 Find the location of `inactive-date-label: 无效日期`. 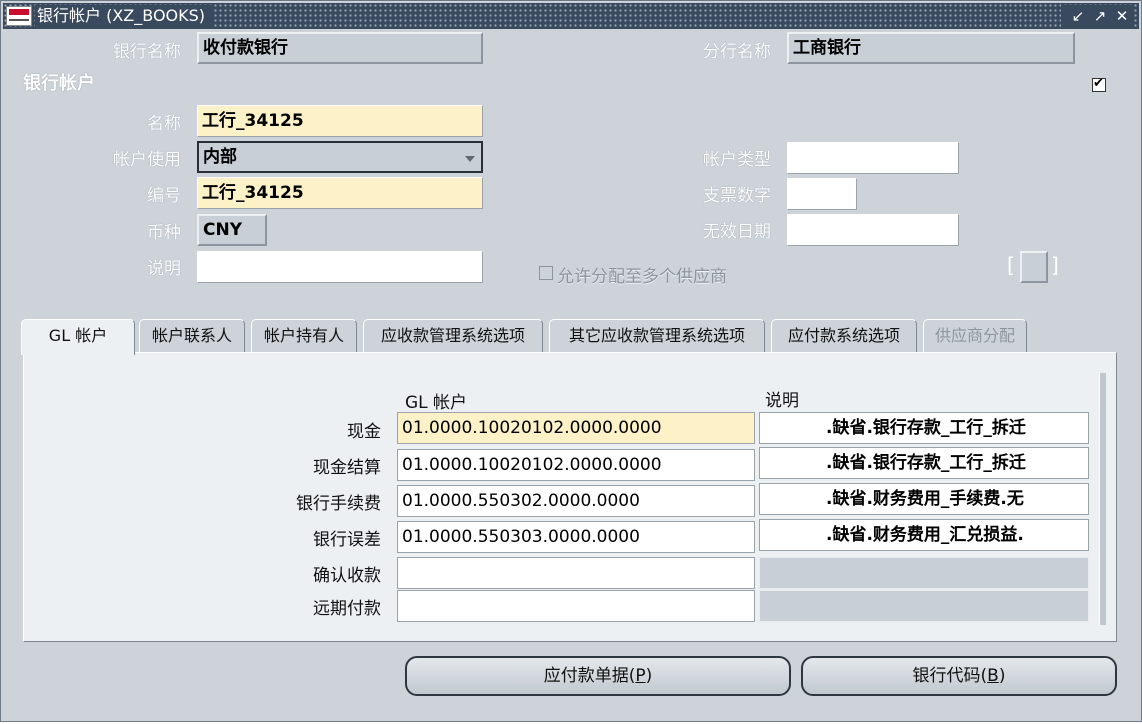

inactive-date-label: 无效日期 is located at coordinates (737, 232).